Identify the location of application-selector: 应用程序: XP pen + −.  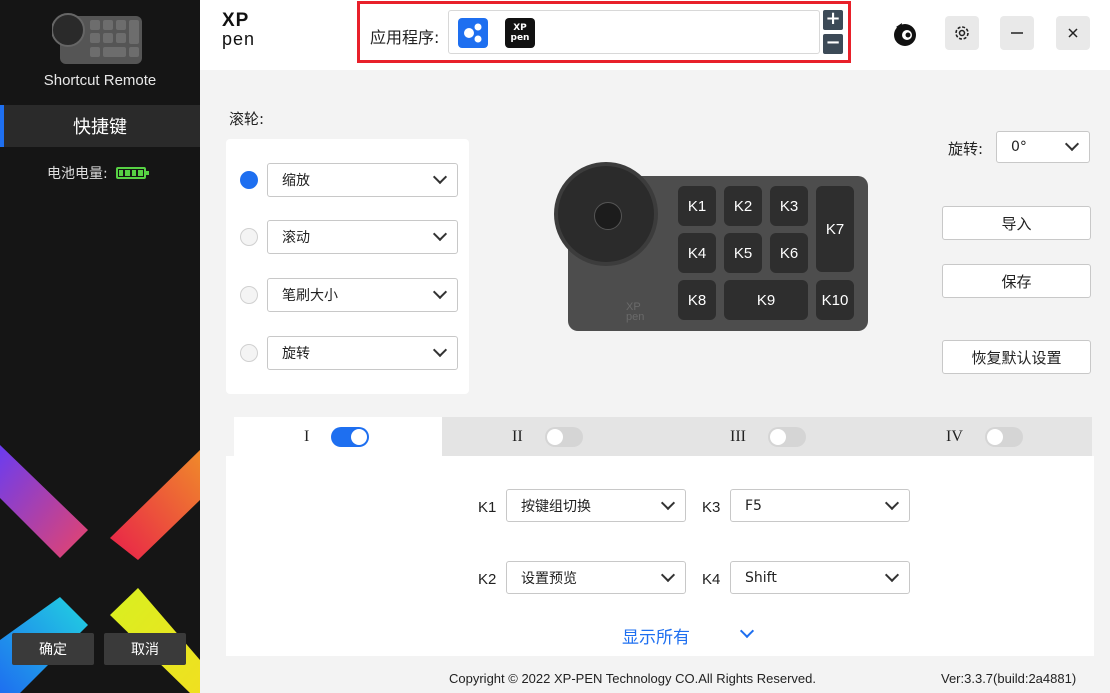
(604, 32).